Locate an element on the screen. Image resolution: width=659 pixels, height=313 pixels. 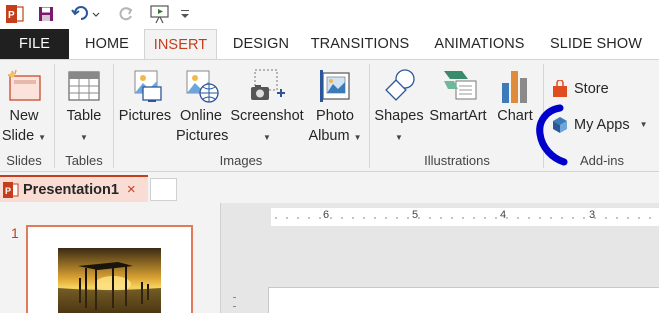
photo-album-label-1: Photo is located at coordinates (335, 116).